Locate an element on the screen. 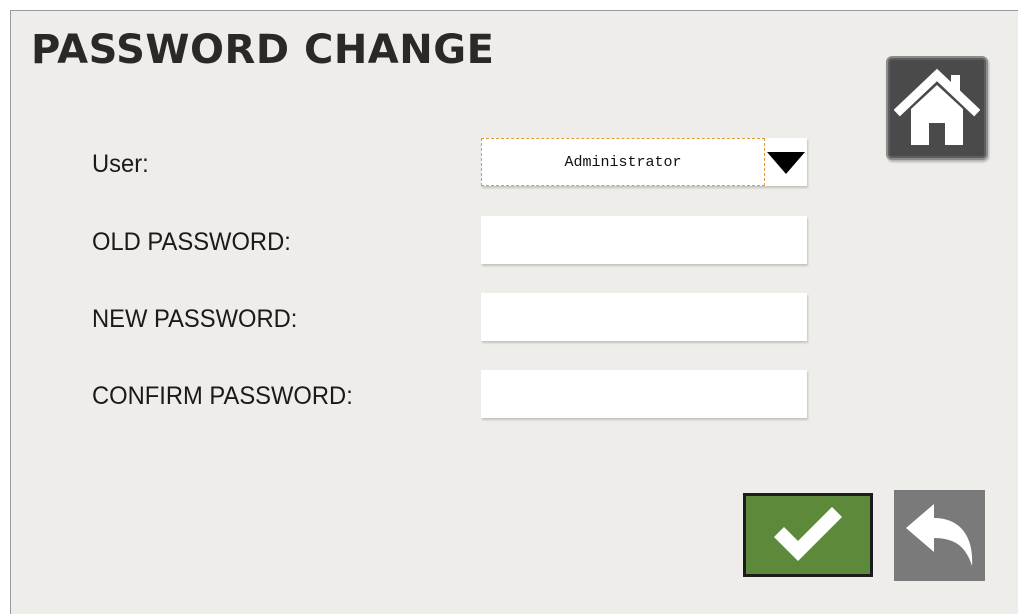  dropdown-arrow-icon is located at coordinates (786, 163).